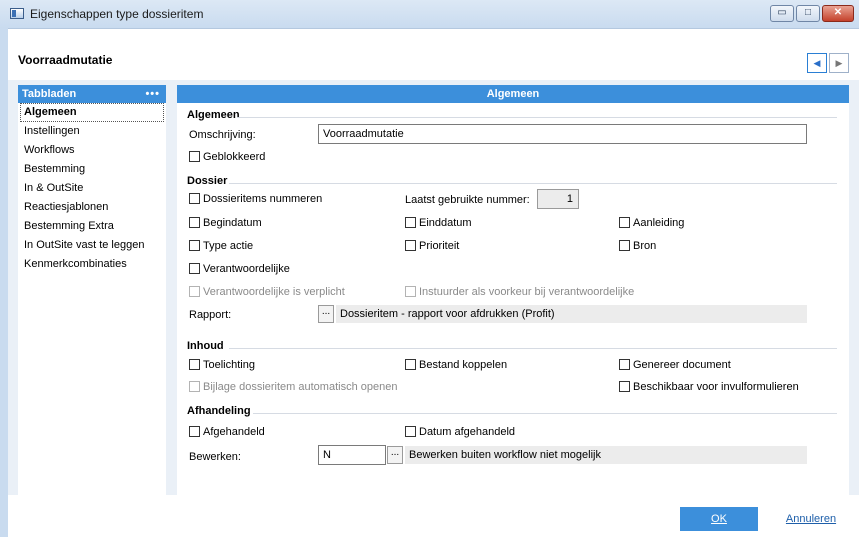  I want to click on prioriteit-label: Prioriteit, so click(439, 246).